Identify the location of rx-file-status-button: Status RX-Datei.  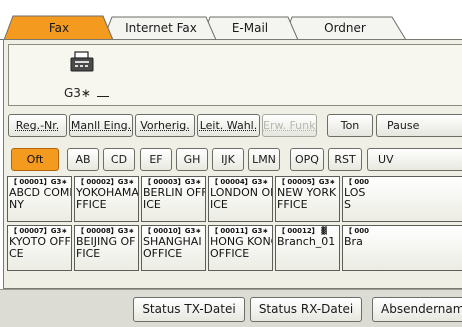
(306, 309).